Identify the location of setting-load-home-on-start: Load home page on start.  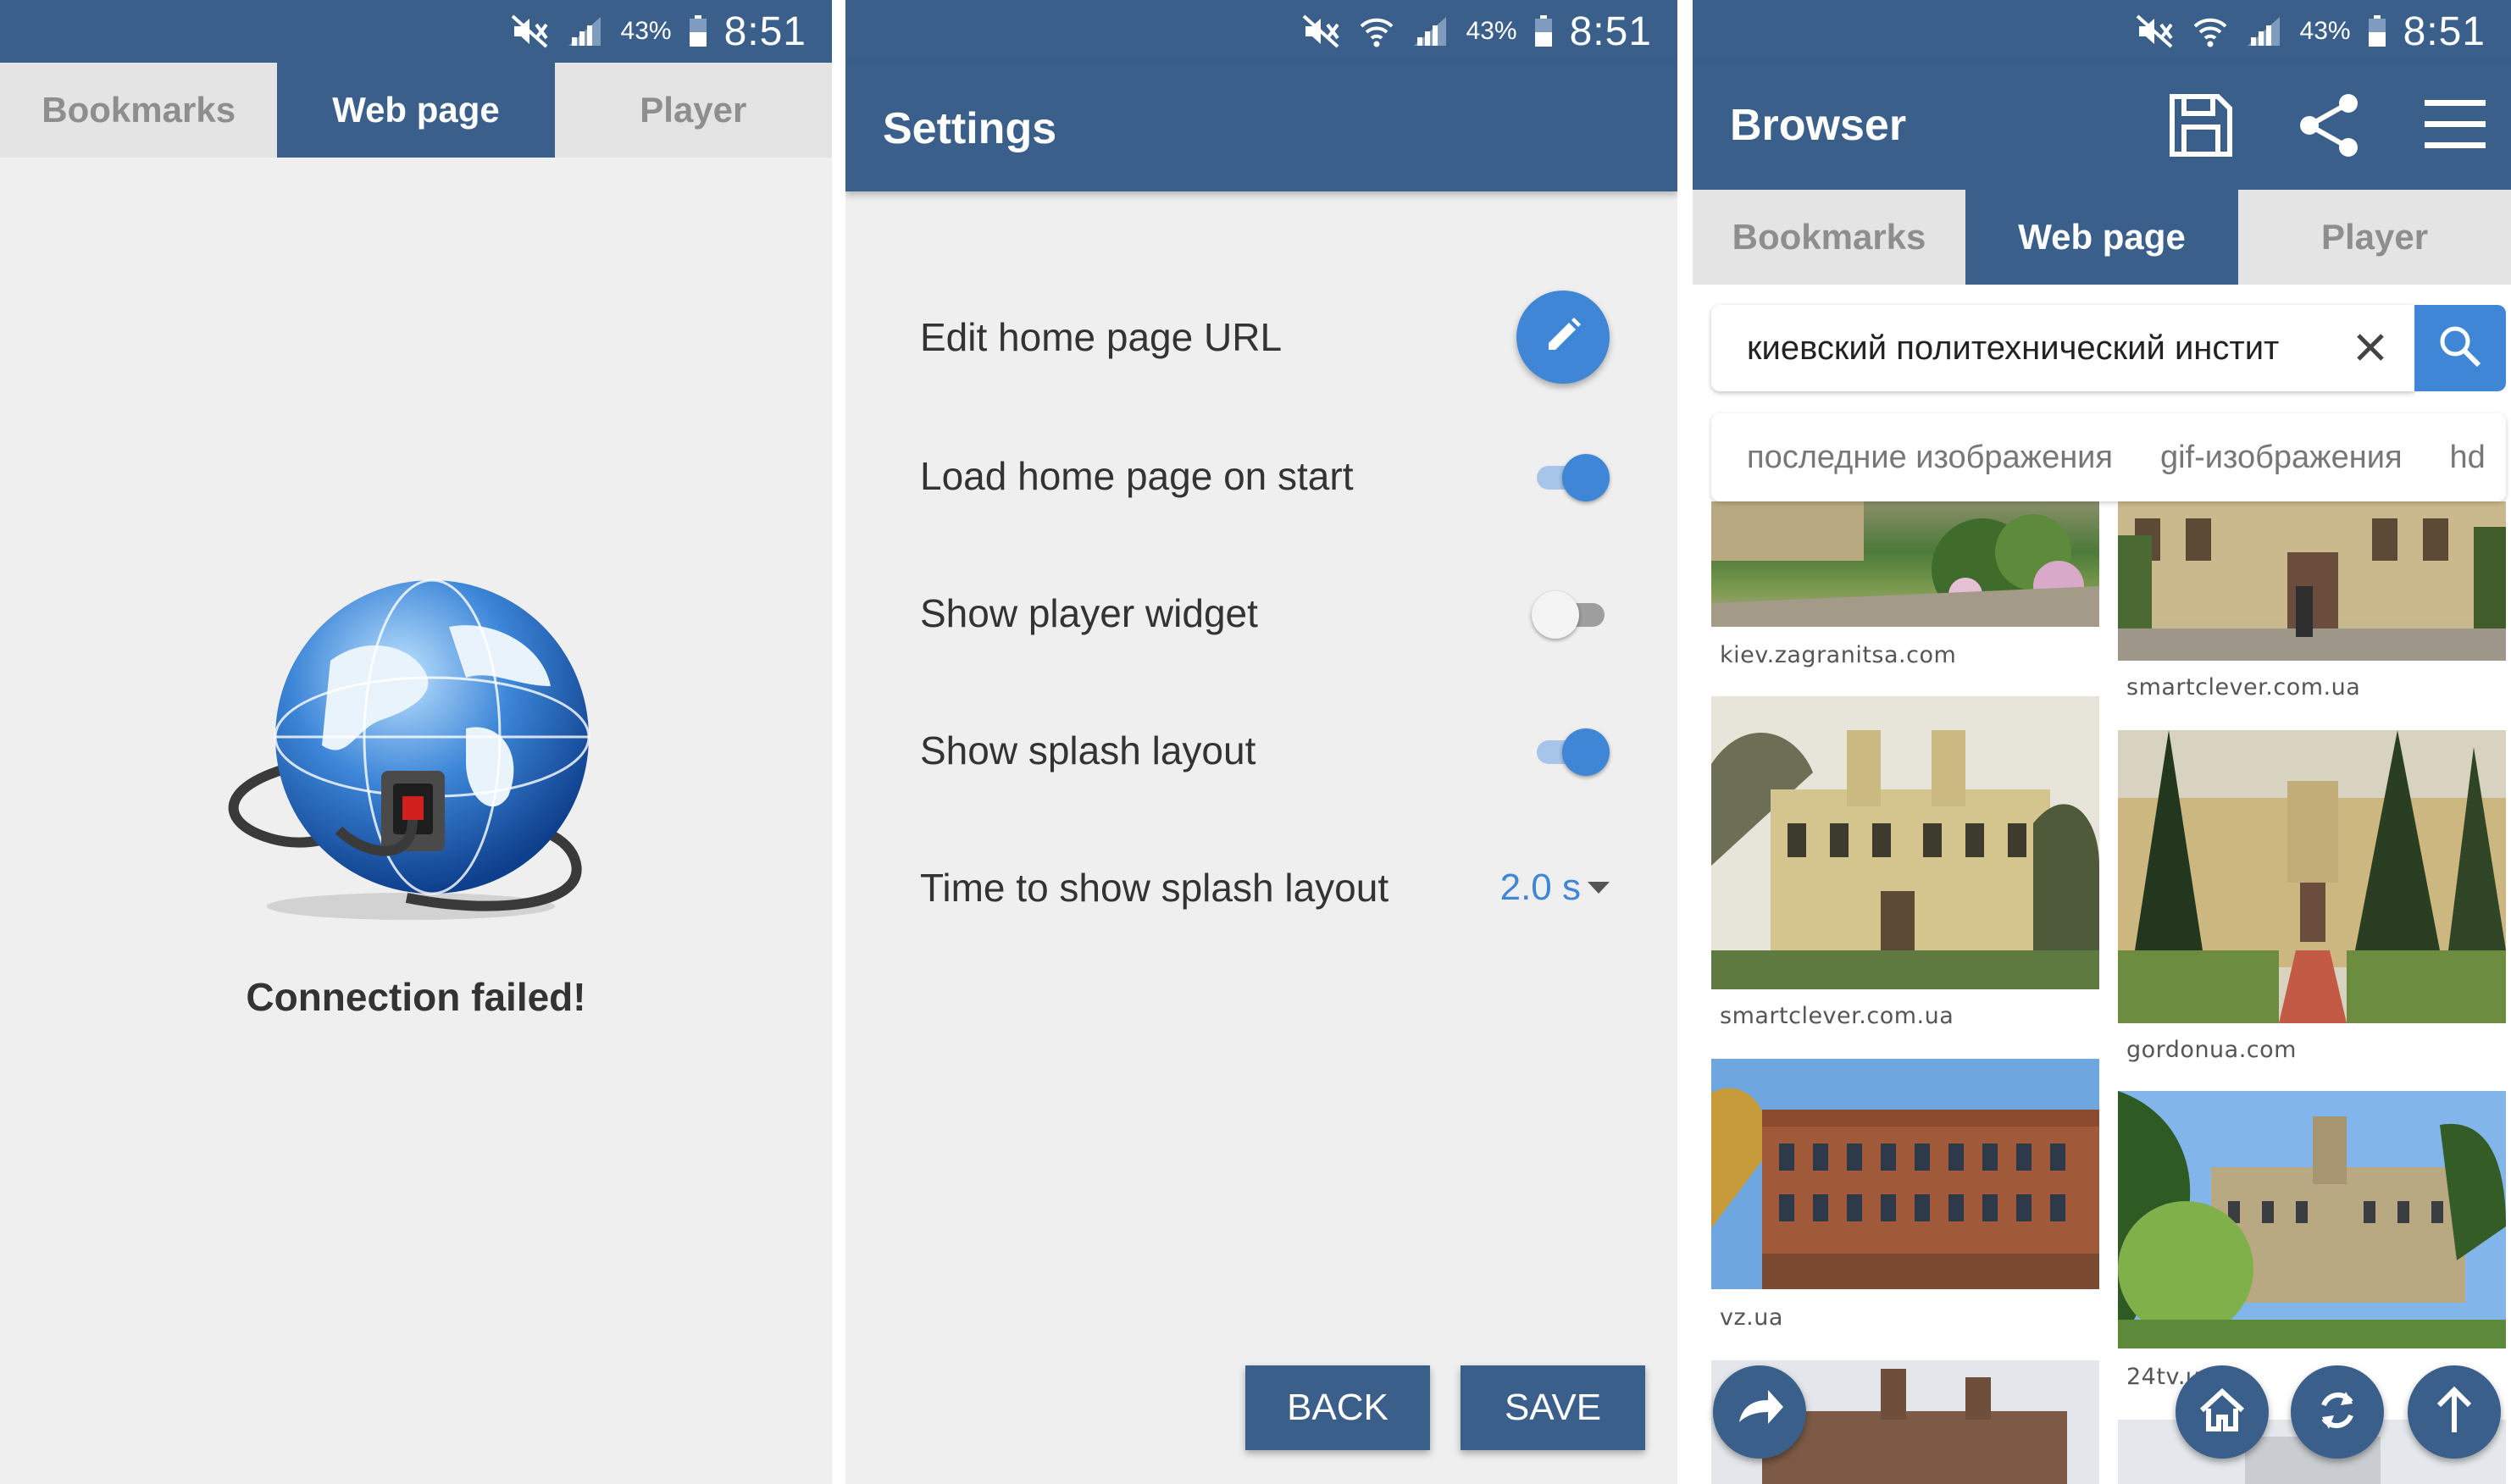
(1265, 476).